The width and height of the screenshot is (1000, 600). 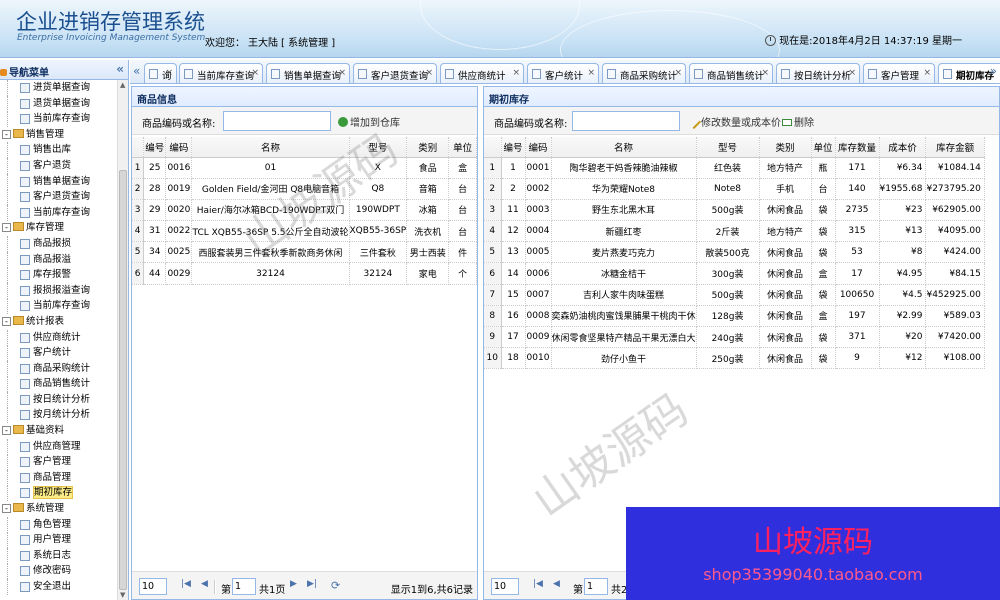 I want to click on table-row: 1 25 0016 01 X 食品盒, so click(x=304, y=168).